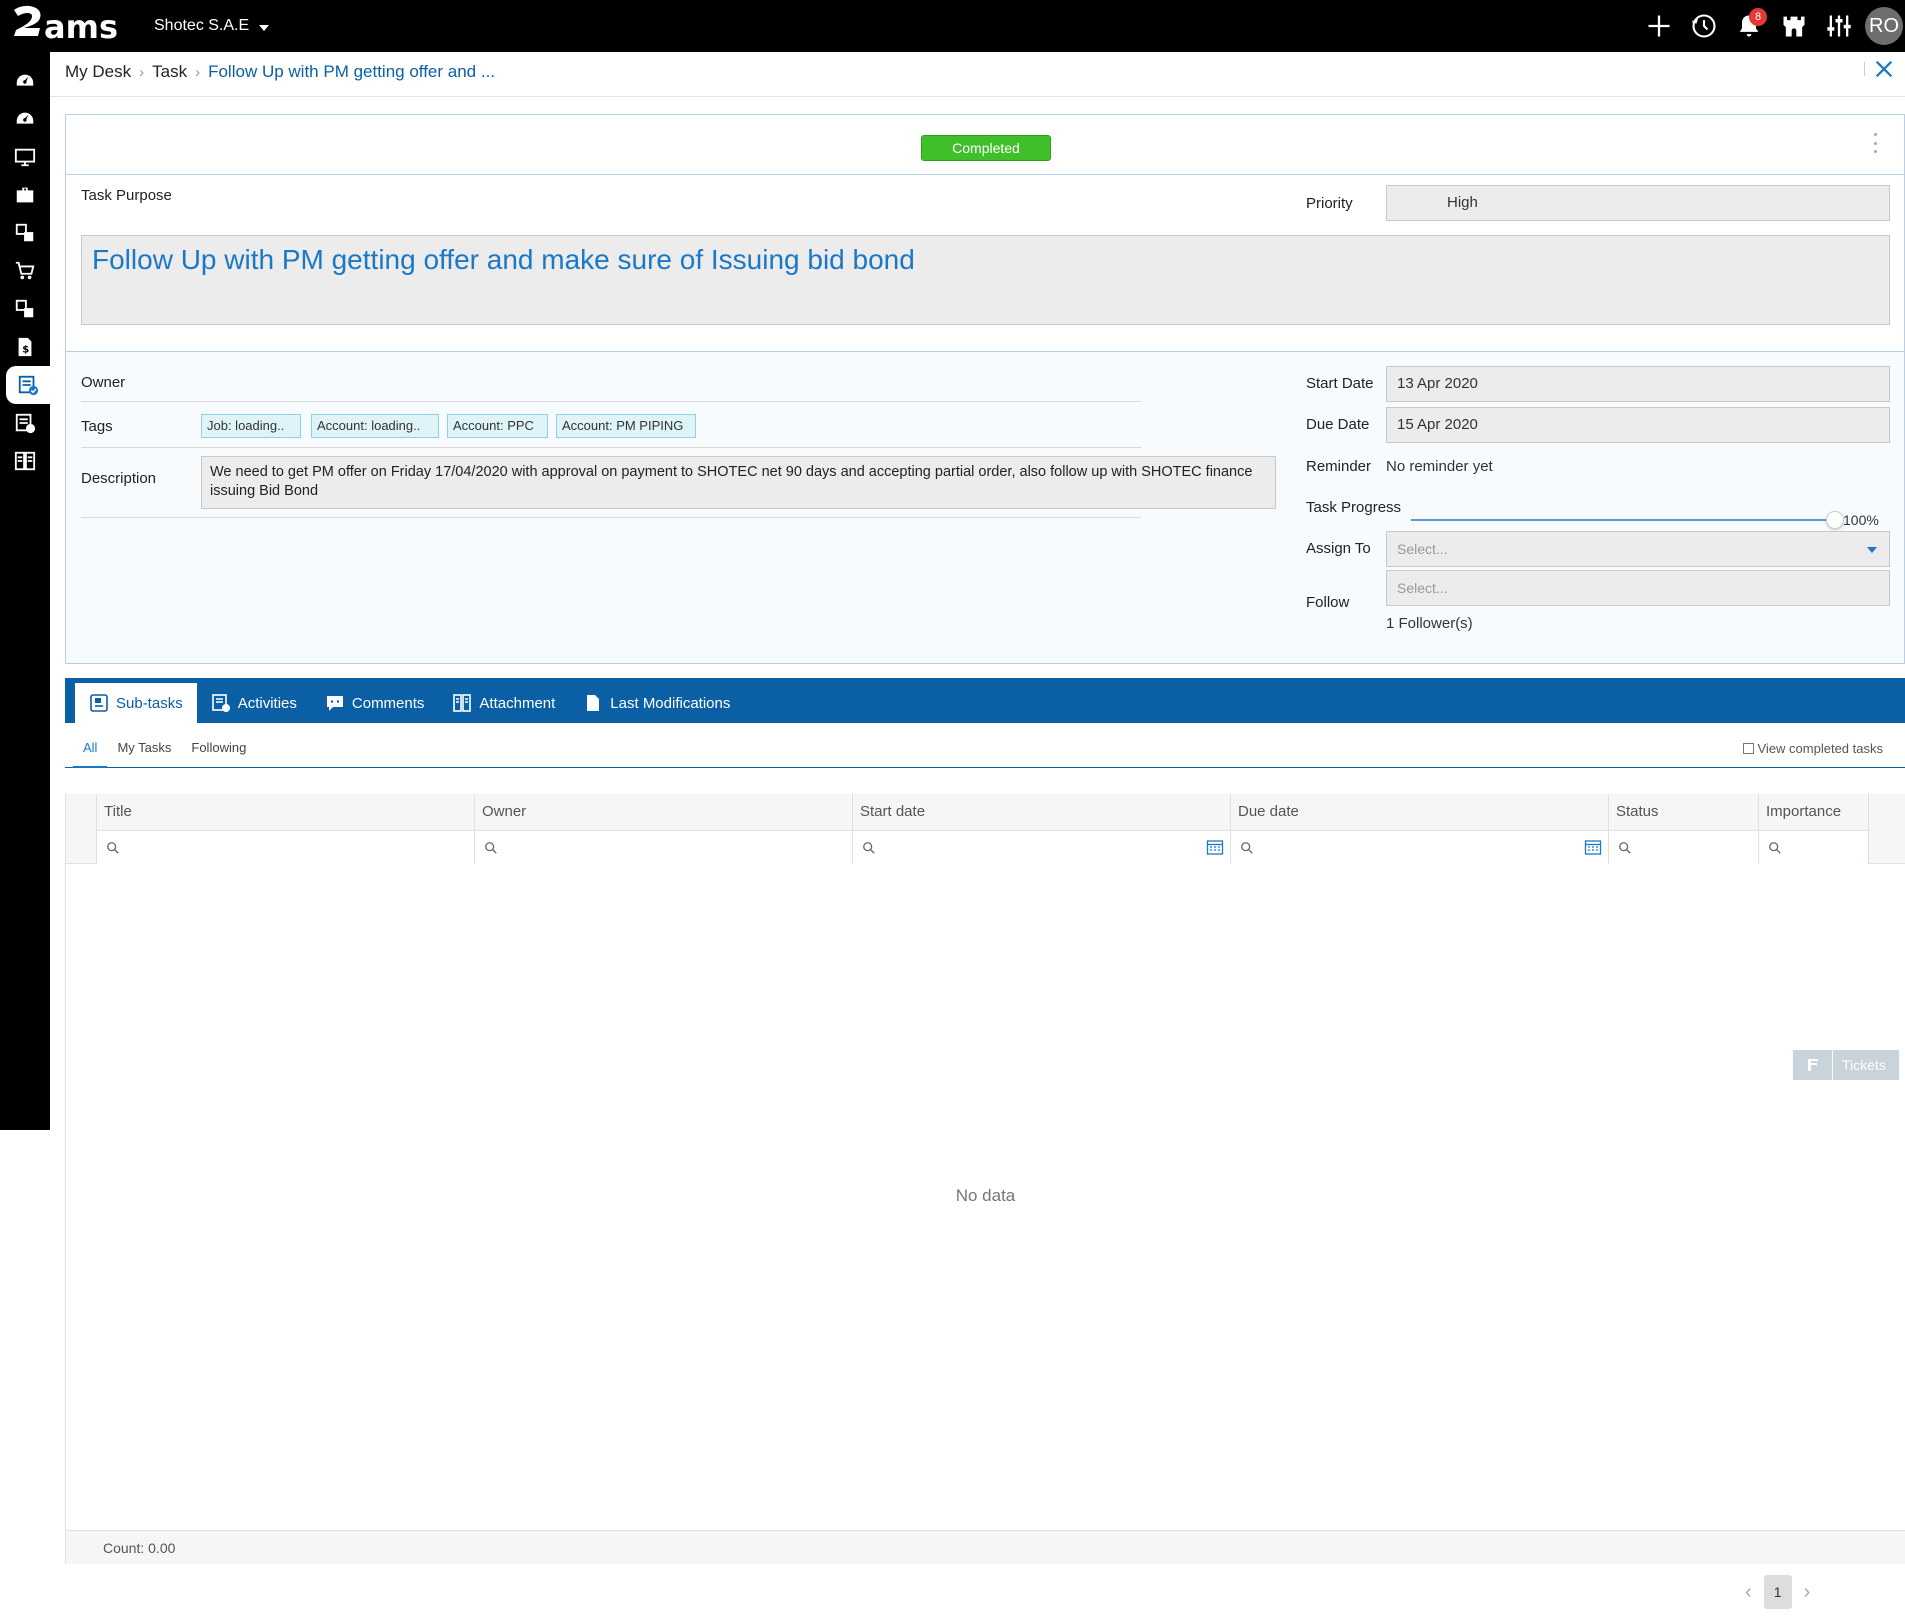  Describe the element at coordinates (1875, 143) in the screenshot. I see `more-options-icon` at that location.